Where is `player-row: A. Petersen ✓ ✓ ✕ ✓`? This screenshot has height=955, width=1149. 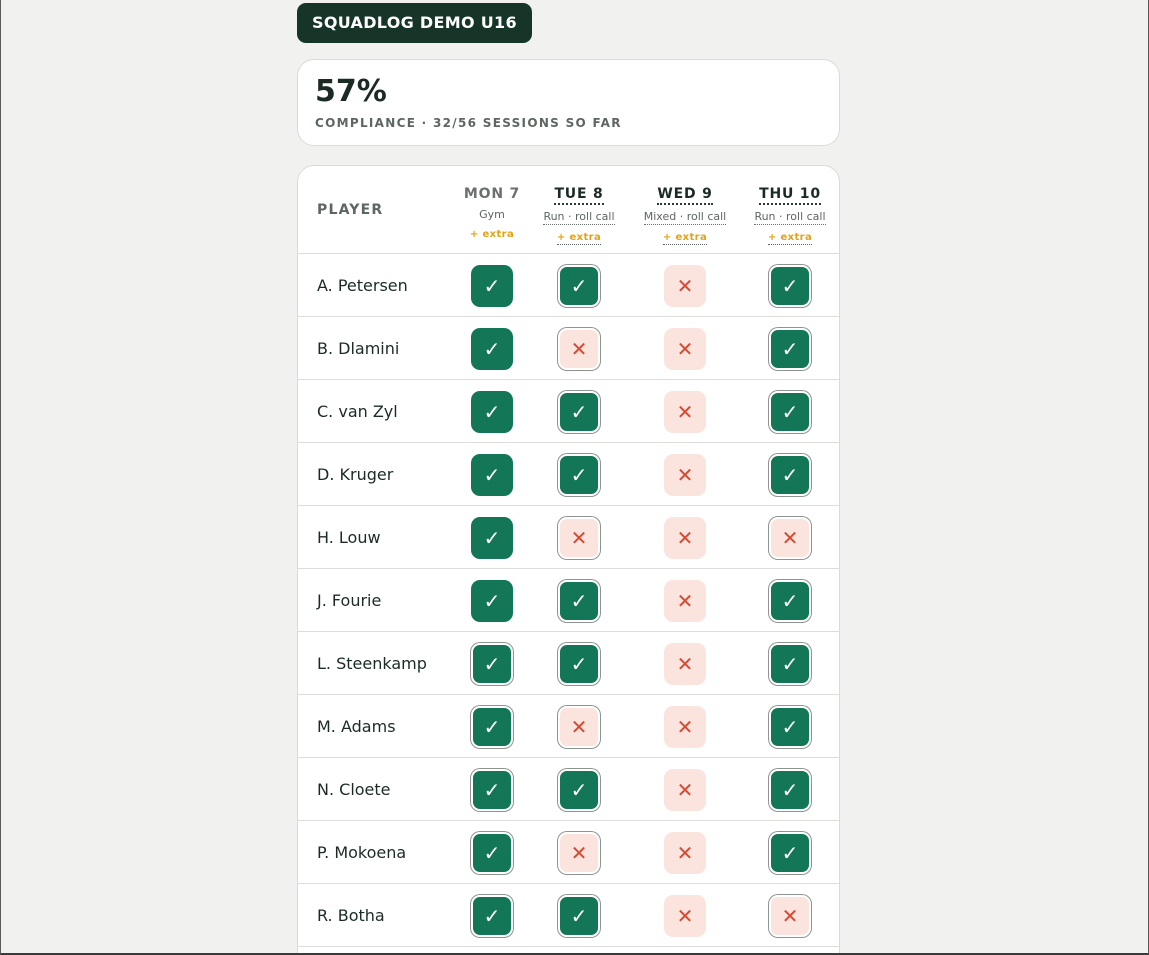
player-row: A. Petersen ✓ ✓ ✕ ✓ is located at coordinates (568, 285).